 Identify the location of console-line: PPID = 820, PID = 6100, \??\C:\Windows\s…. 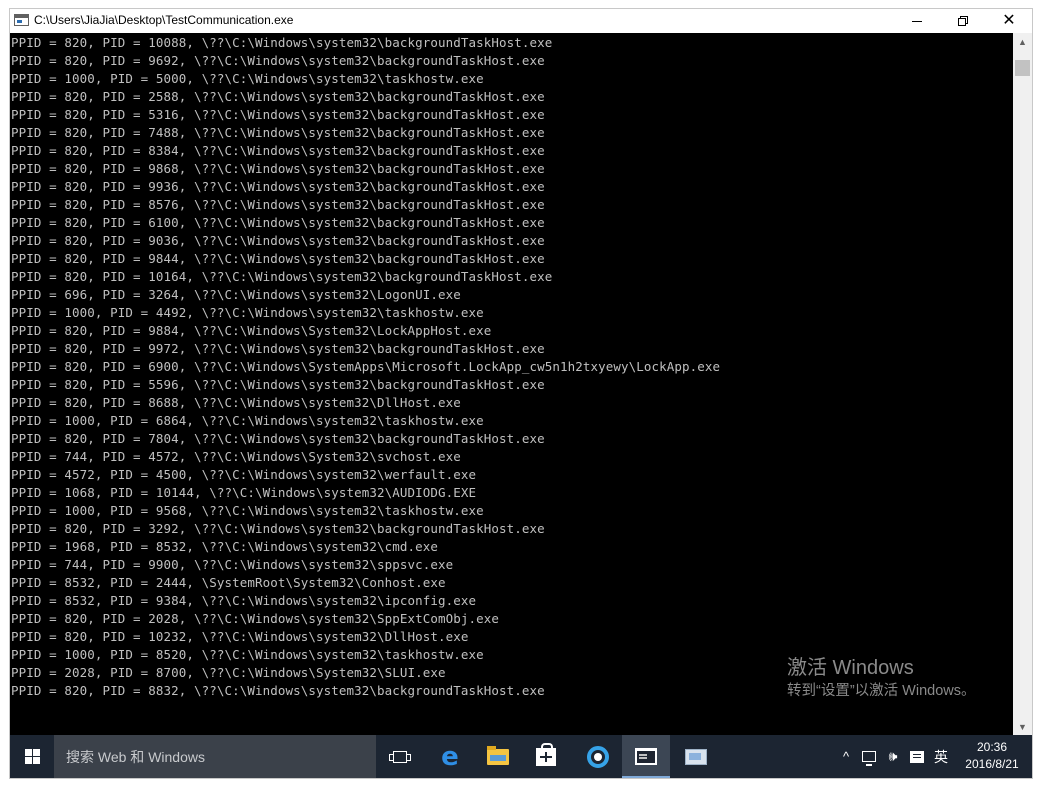
(278, 222).